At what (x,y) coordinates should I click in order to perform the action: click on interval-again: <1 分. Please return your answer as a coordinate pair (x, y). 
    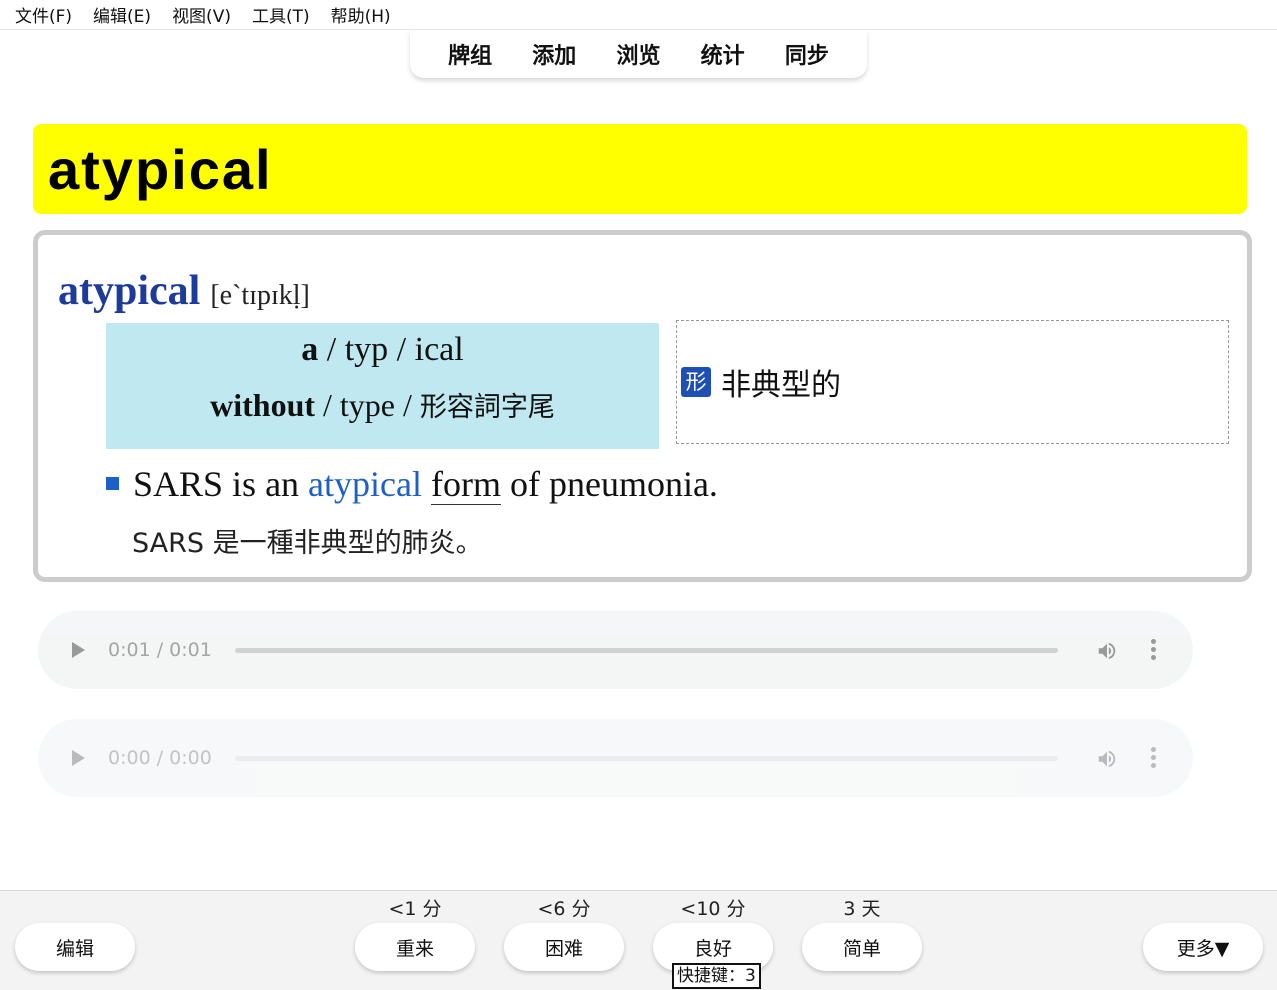
    Looking at the image, I should click on (415, 909).